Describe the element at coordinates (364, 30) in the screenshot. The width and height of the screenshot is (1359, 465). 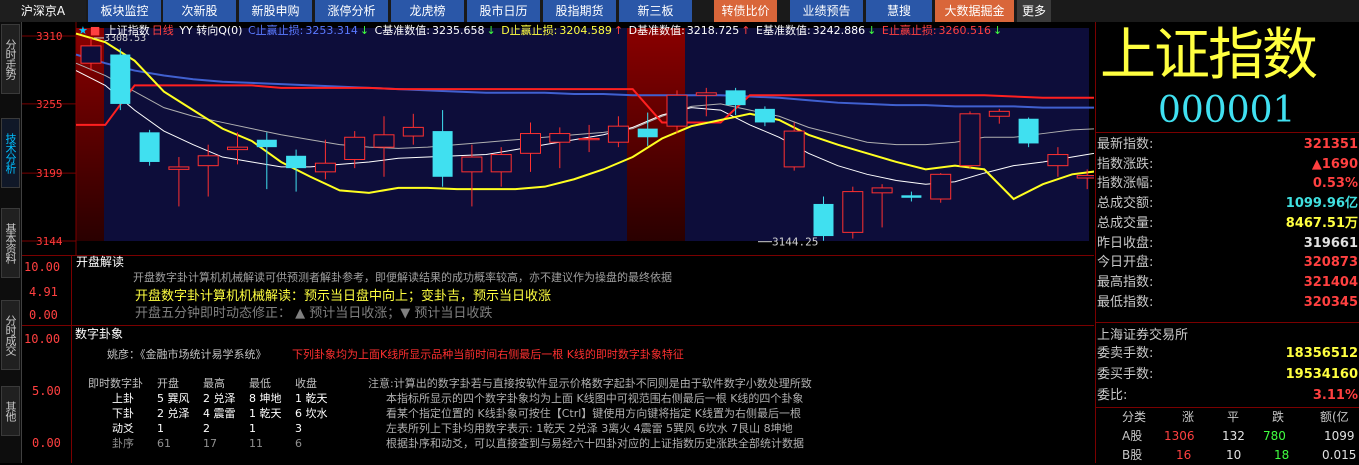
I see `legend-c-arrow: ↓` at that location.